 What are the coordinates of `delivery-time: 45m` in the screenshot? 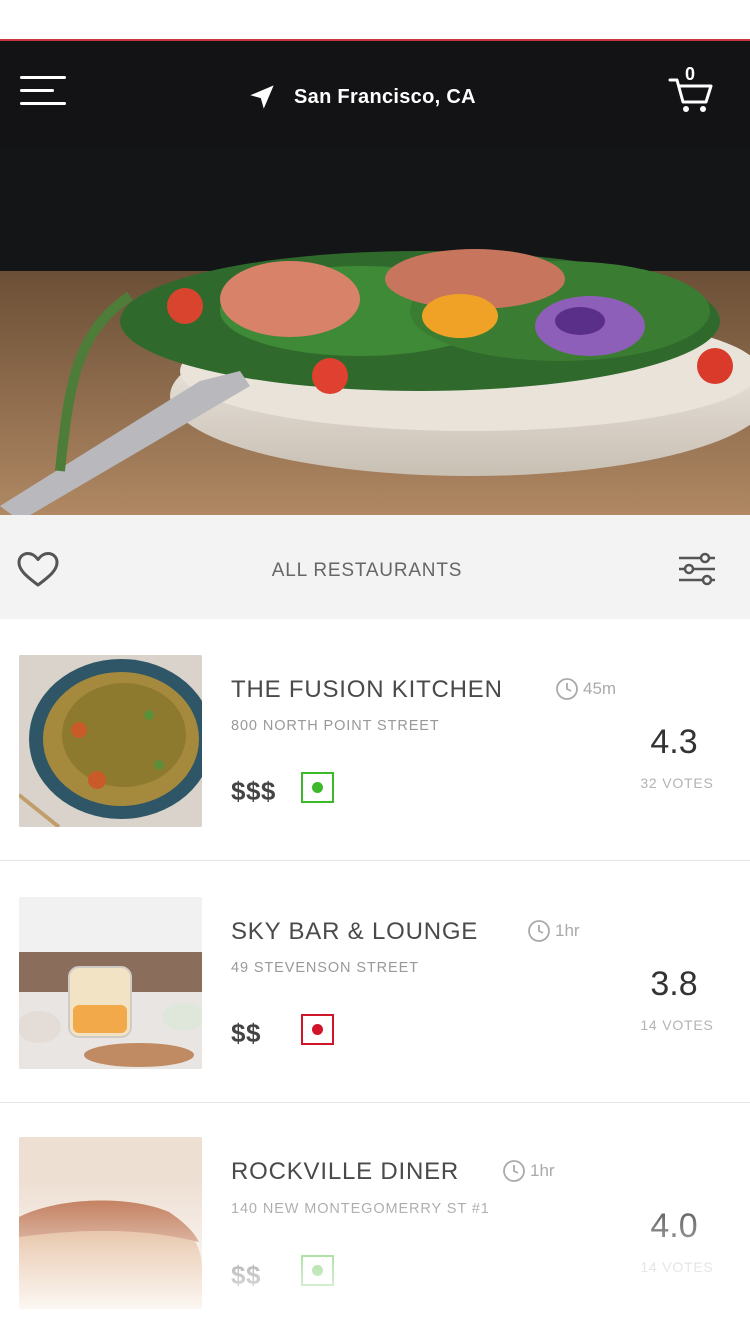 It's located at (585, 689).